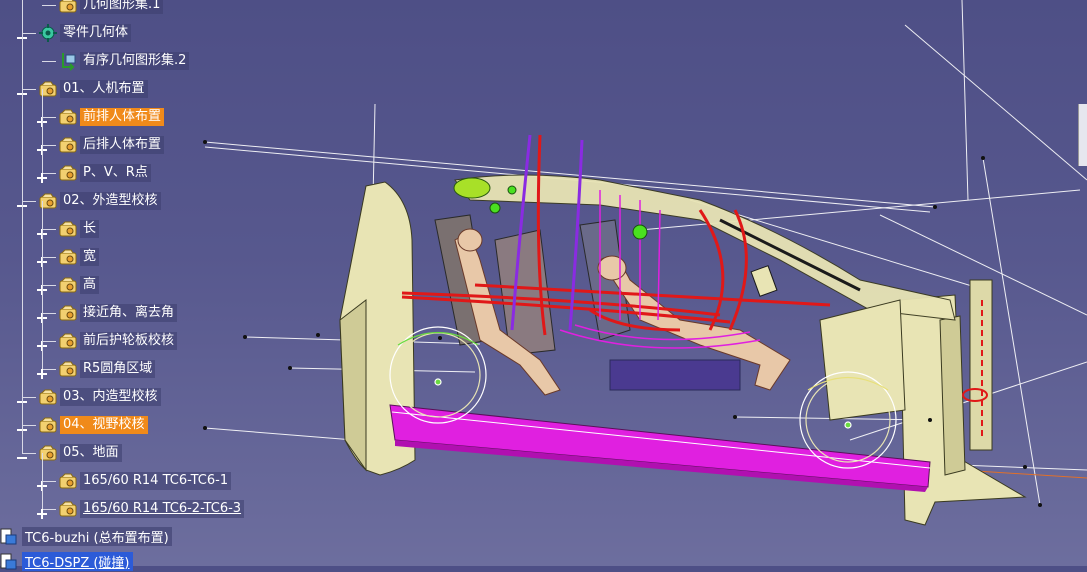 The image size is (1087, 572). I want to click on tree-node-label: 几何图形集.1, so click(122, 7).